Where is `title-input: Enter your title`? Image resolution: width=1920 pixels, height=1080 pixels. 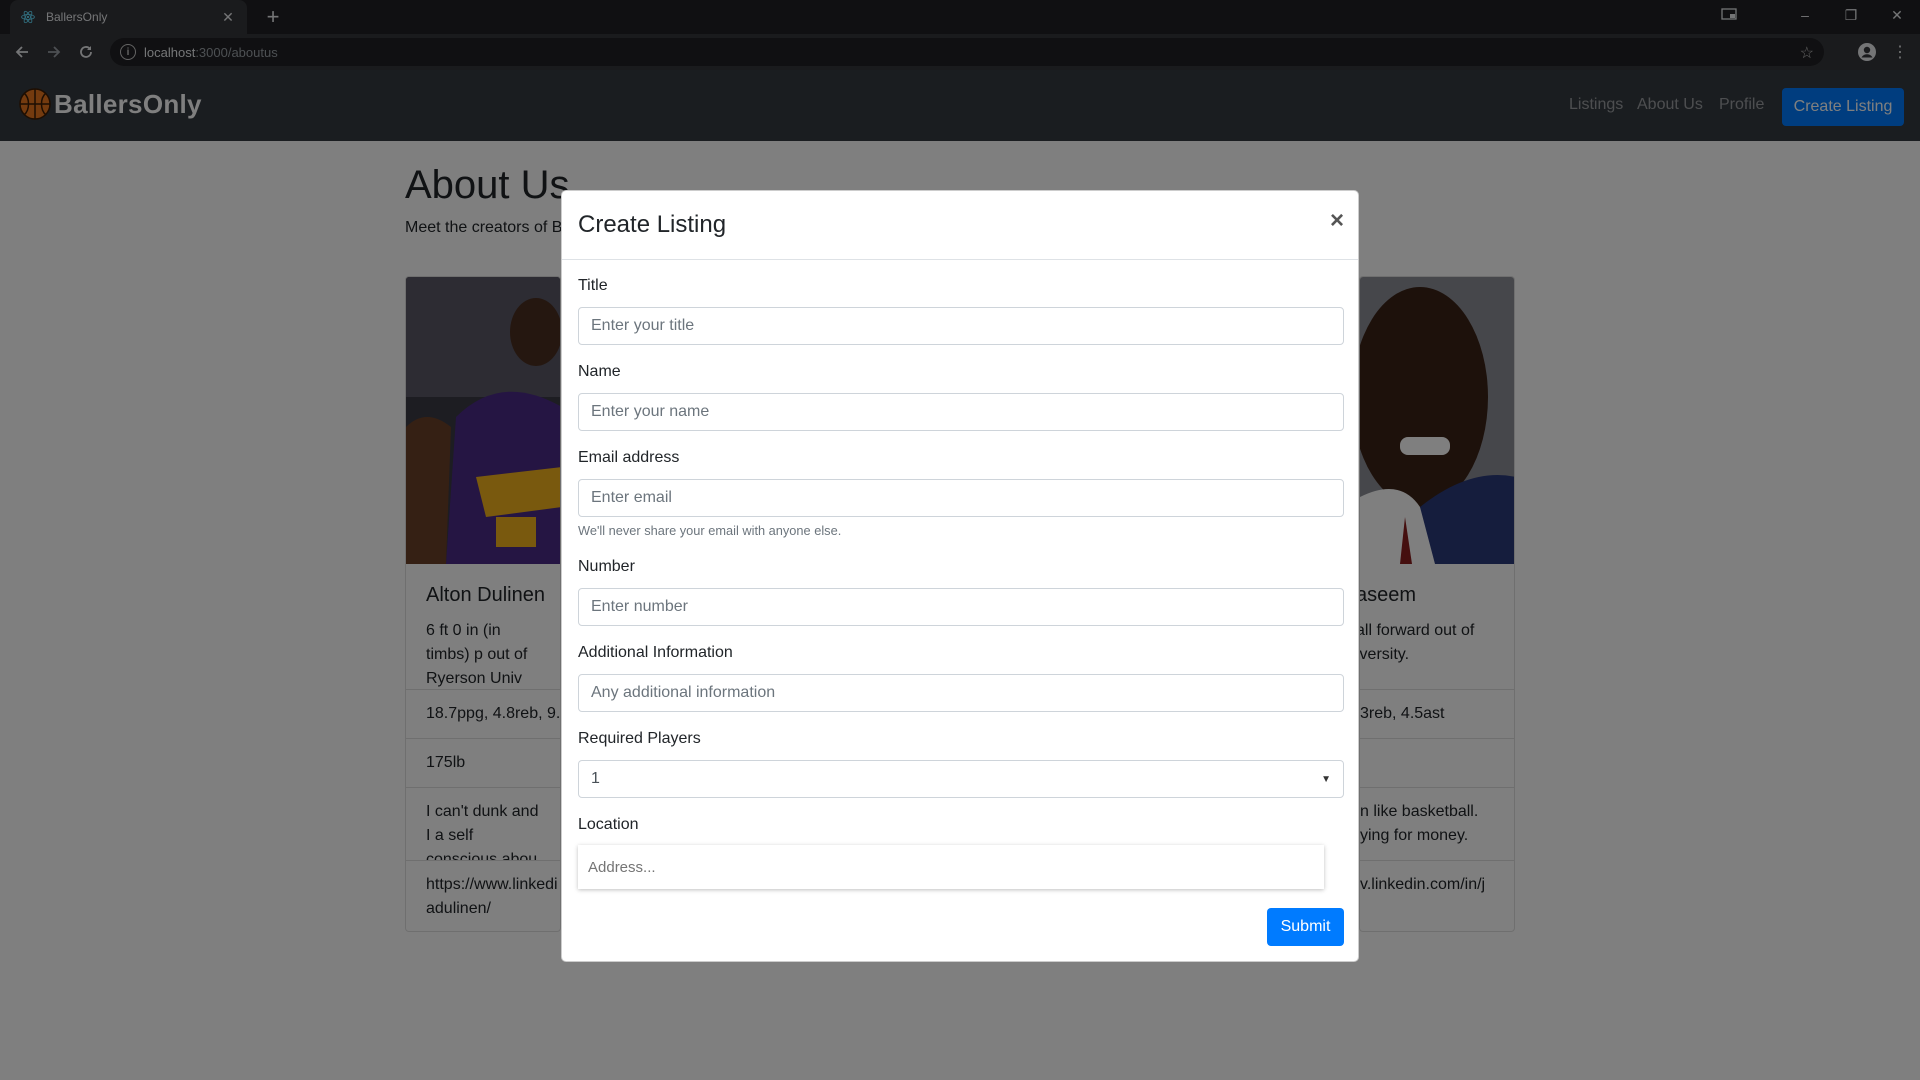
title-input: Enter your title is located at coordinates (961, 326).